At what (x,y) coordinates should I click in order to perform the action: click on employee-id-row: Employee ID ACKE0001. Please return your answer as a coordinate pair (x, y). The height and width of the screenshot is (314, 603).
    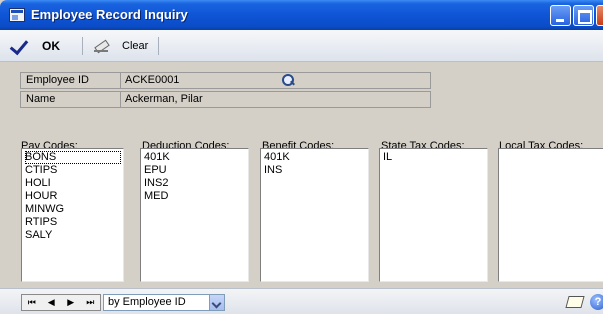
    Looking at the image, I should click on (225, 80).